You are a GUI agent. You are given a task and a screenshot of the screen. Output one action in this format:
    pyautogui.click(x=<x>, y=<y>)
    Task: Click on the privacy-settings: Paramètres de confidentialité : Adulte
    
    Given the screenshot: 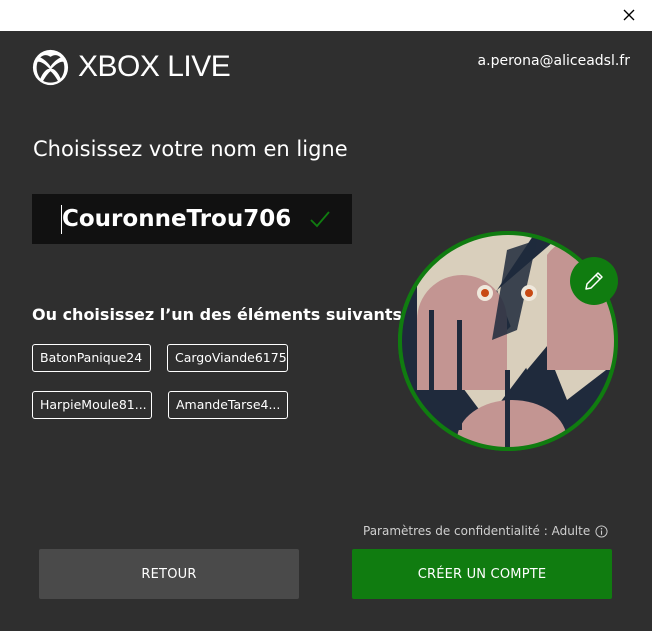 What is the action you would take?
    pyautogui.click(x=485, y=531)
    